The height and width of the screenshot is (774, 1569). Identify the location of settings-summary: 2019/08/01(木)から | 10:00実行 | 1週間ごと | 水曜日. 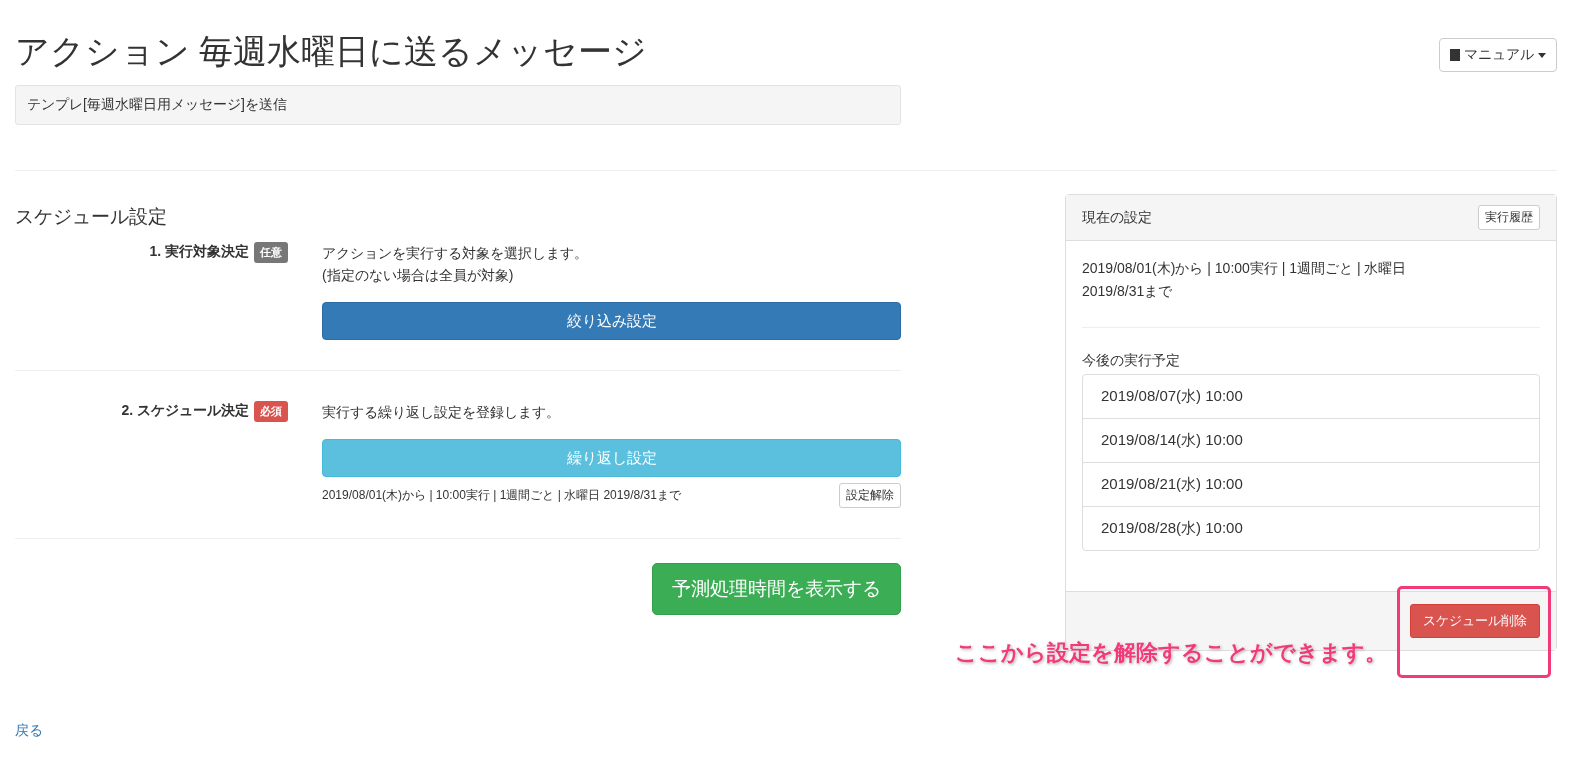
(1245, 268).